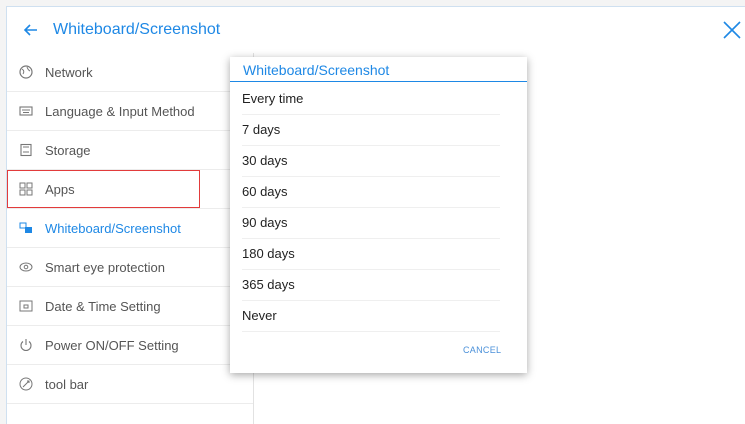 This screenshot has height=424, width=745. I want to click on whiteboard-icon, so click(26, 228).